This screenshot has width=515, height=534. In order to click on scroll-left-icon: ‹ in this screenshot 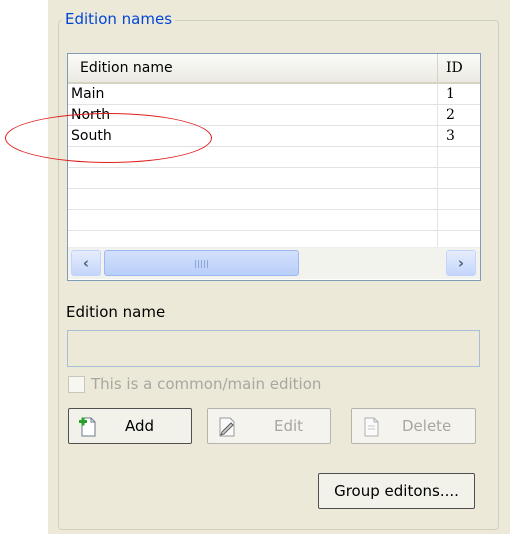, I will do `click(86, 263)`.